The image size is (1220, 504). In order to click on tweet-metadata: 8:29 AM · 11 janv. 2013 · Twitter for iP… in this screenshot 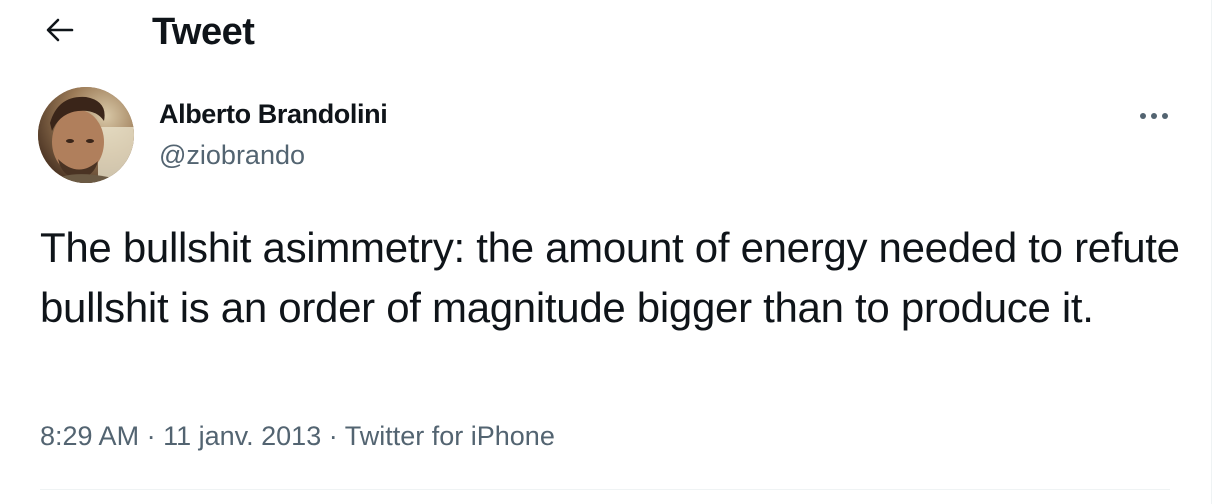, I will do `click(297, 436)`.